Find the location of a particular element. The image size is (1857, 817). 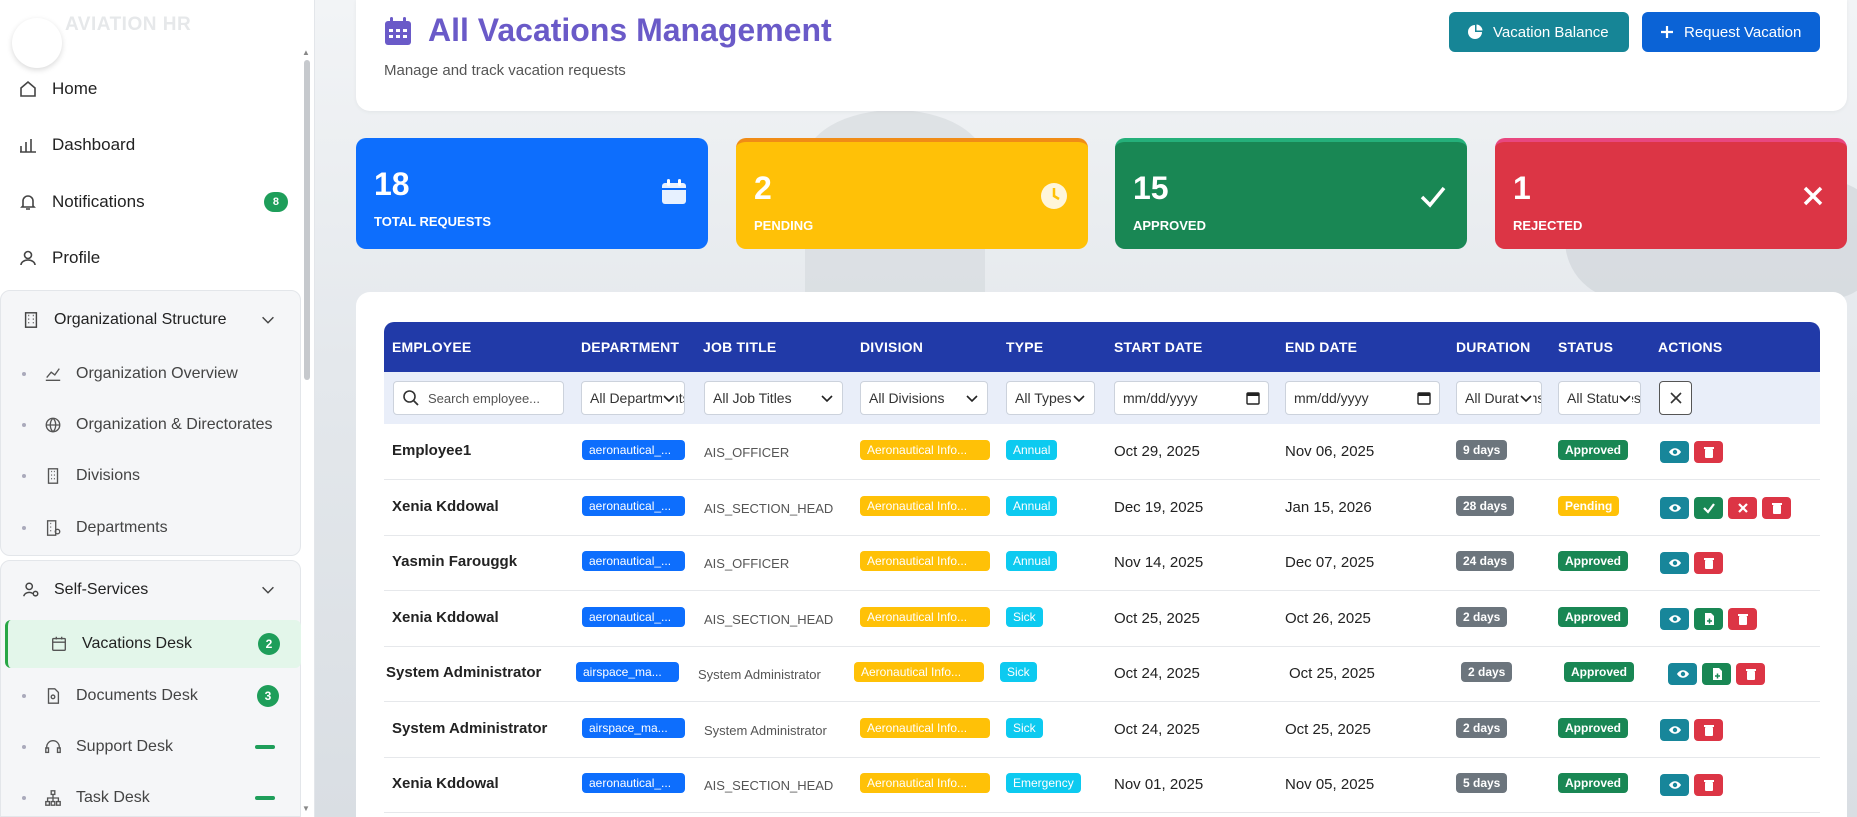

vacation-balance-button: Vacation Balance is located at coordinates (1539, 32).